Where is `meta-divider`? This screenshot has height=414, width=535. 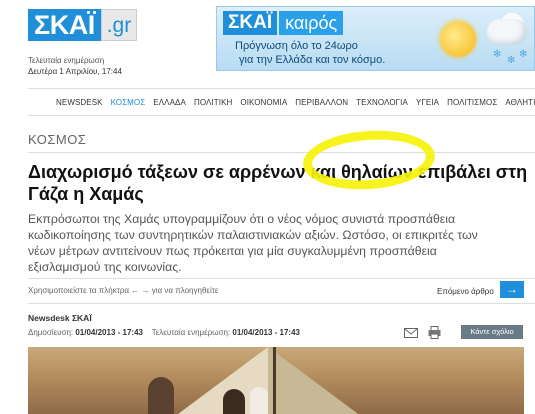
meta-divider is located at coordinates (281, 303).